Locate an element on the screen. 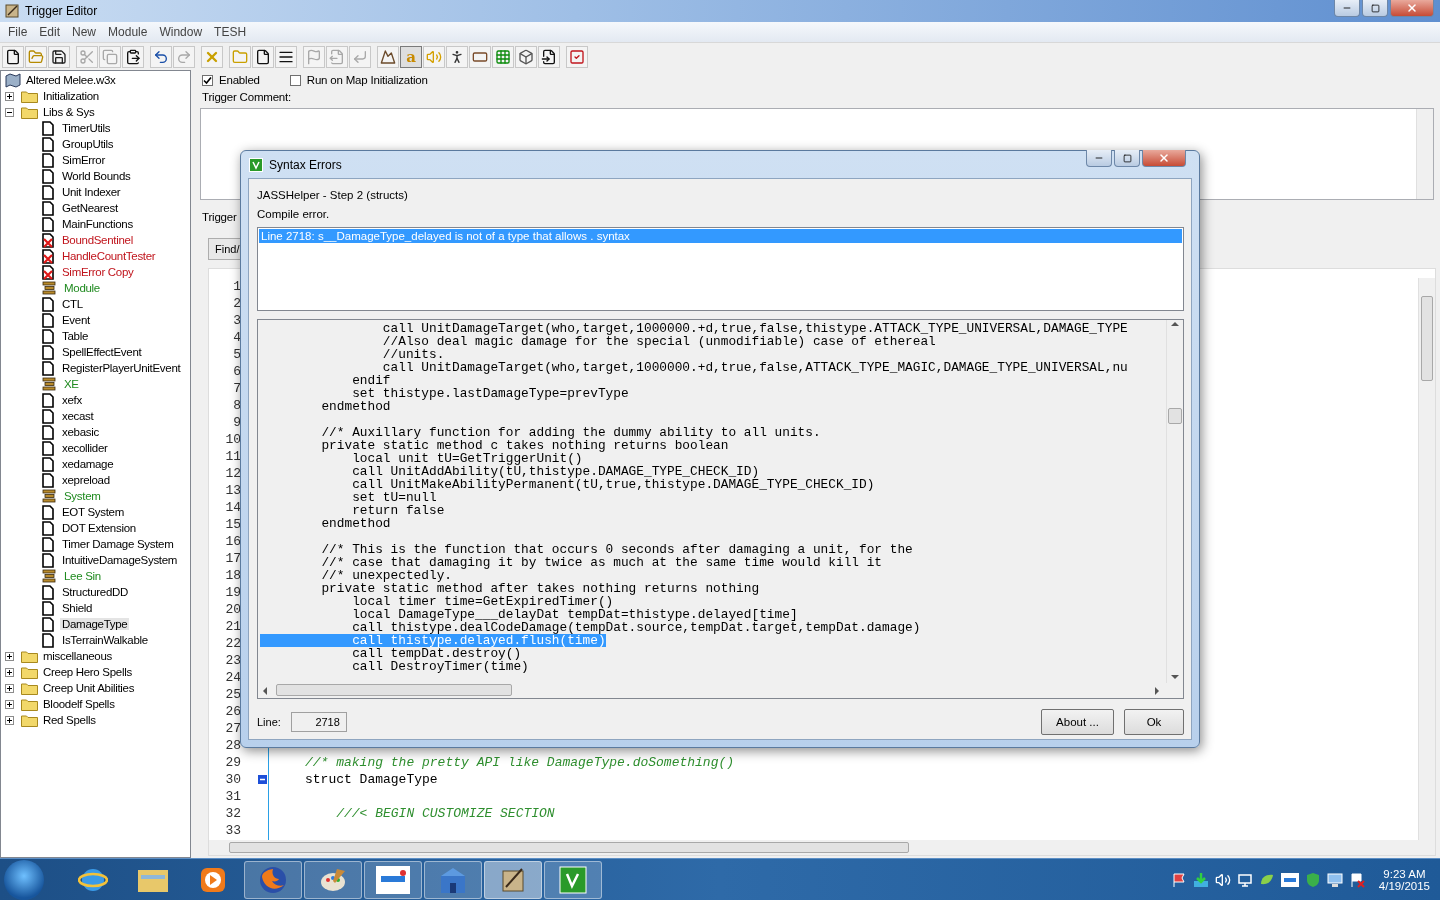 The height and width of the screenshot is (900, 1440). line-number: 28 is located at coordinates (232, 745).